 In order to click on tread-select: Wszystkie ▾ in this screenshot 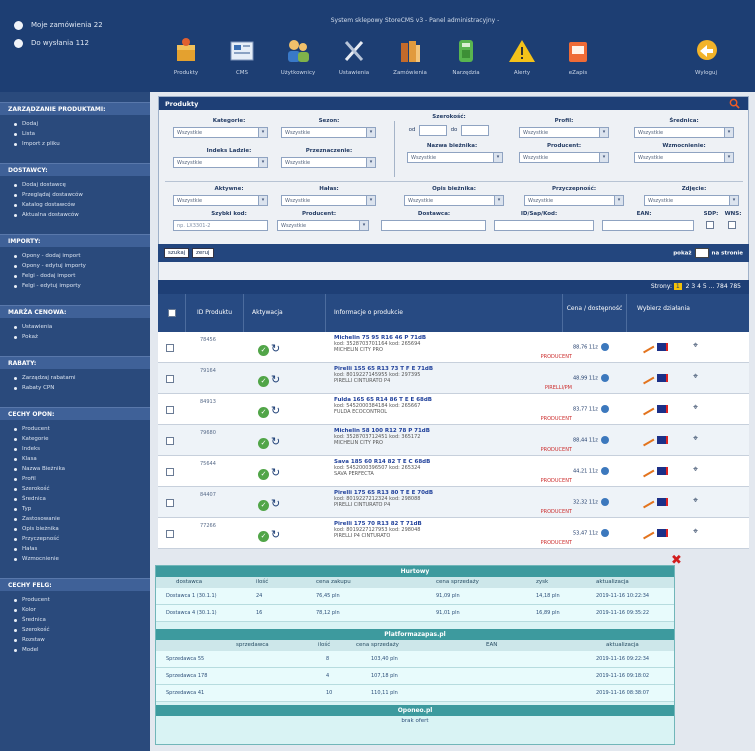, I will do `click(455, 157)`.